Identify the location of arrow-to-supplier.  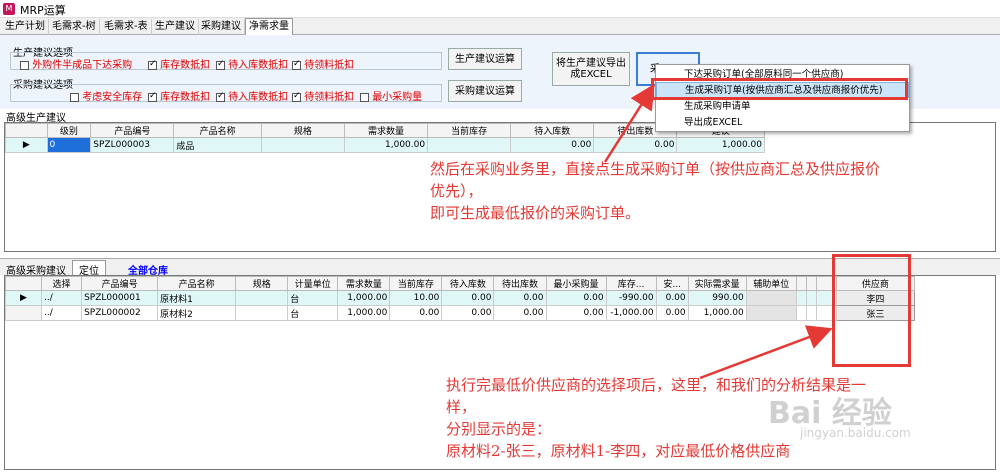
(766, 352).